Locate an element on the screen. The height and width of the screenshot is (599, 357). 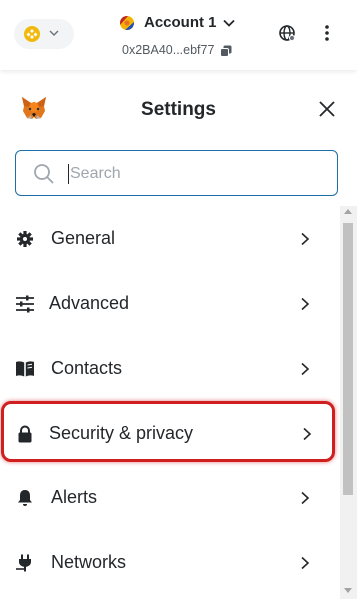
close-icon is located at coordinates (327, 109).